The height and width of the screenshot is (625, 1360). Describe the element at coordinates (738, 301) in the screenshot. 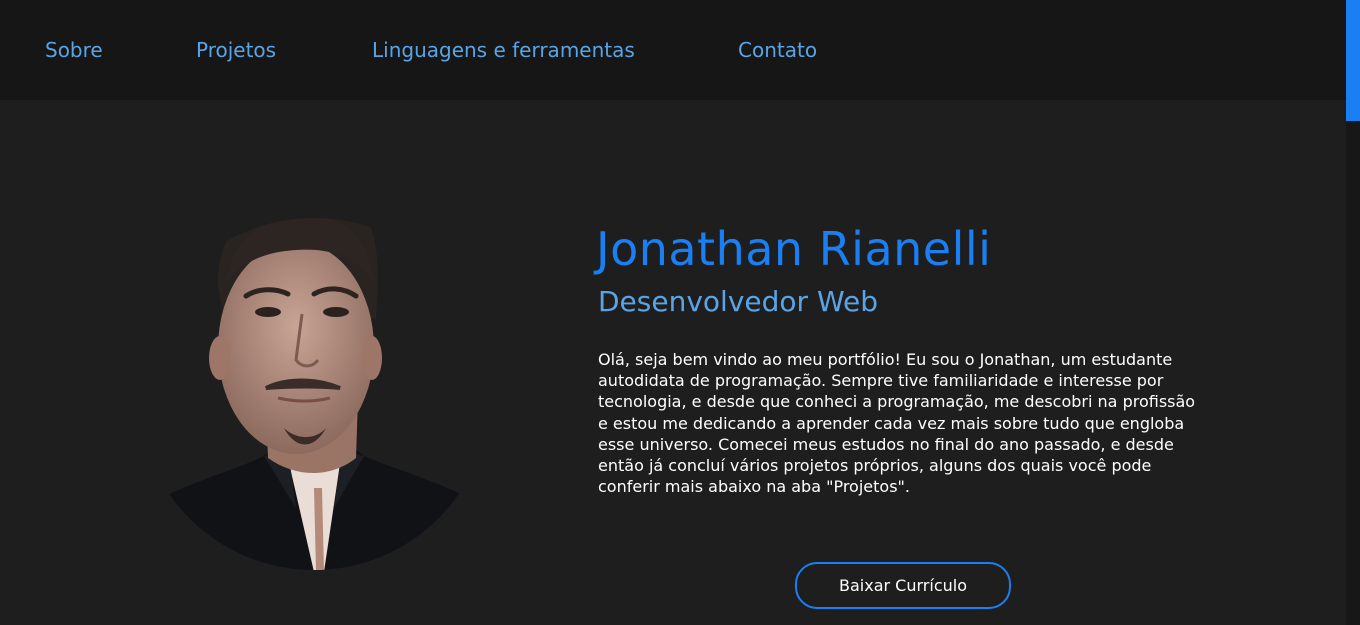

I see `profile-role: Desenvolvedor Web` at that location.